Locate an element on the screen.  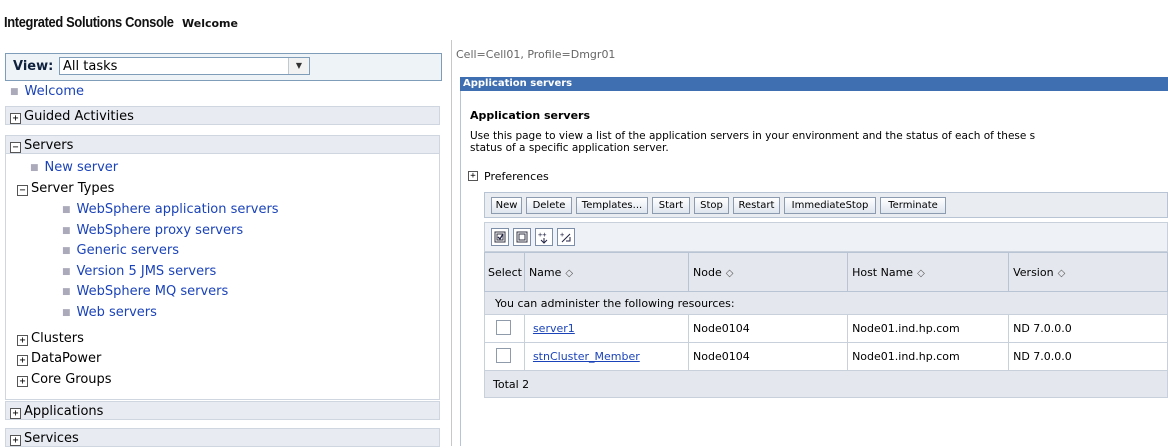
preferences-toggle: + Preferences is located at coordinates (508, 176).